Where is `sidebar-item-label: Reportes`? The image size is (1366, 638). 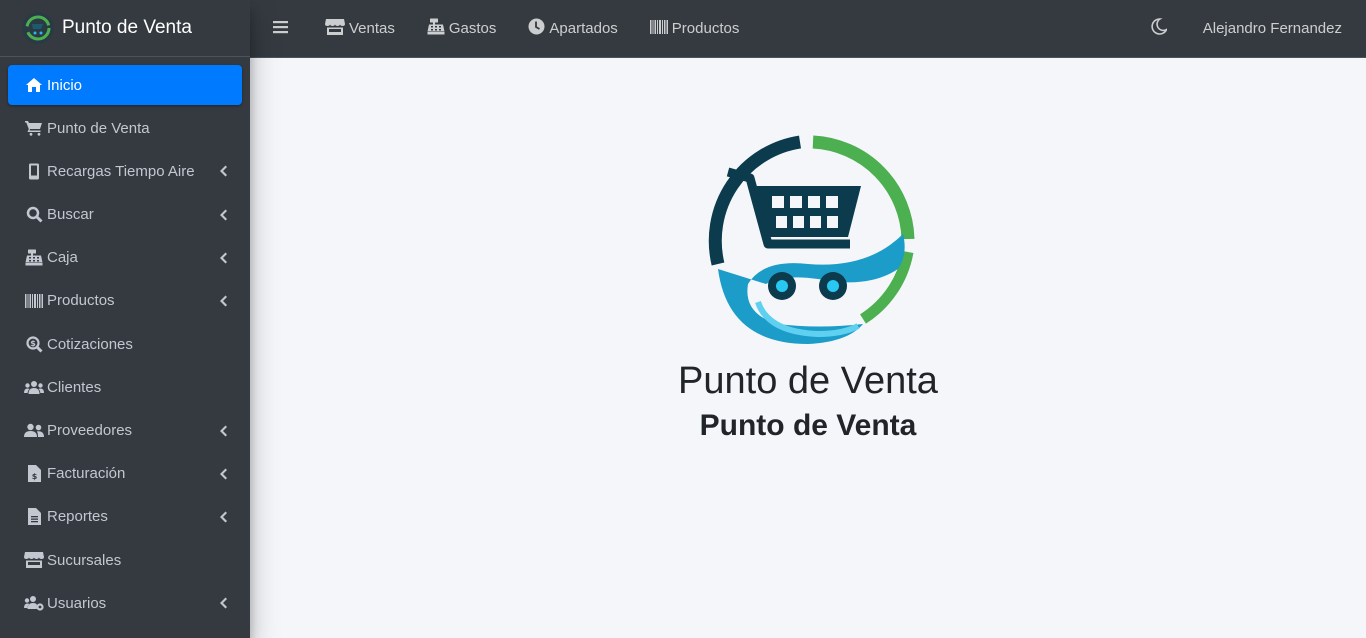
sidebar-item-label: Reportes is located at coordinates (77, 517).